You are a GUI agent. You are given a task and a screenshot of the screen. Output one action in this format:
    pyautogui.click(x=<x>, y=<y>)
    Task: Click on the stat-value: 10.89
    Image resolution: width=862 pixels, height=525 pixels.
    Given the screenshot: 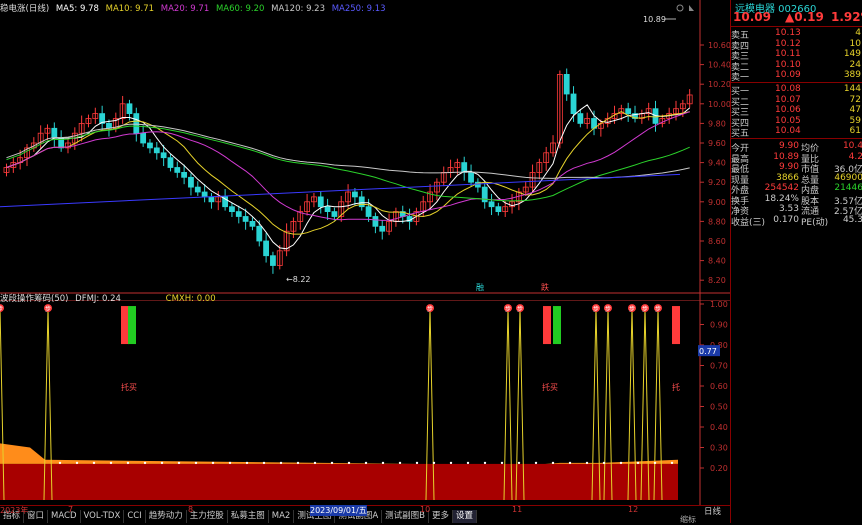 What is the action you would take?
    pyautogui.click(x=786, y=156)
    